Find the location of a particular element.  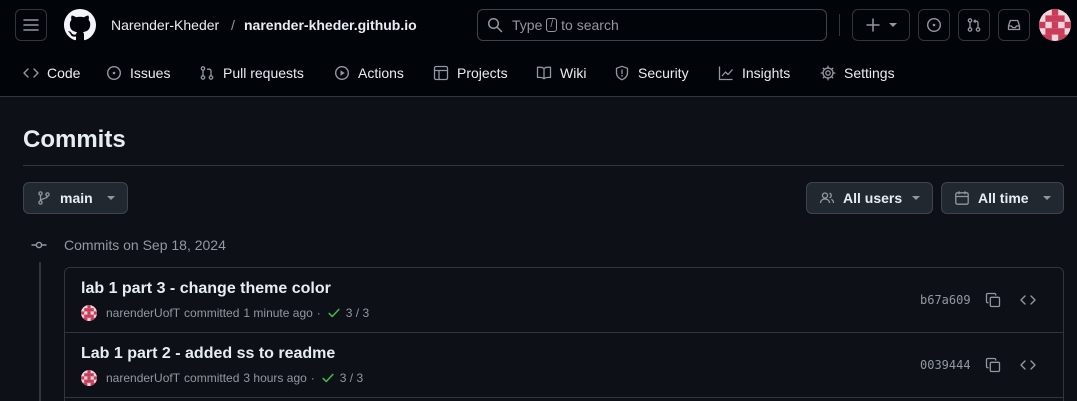

header-divider is located at coordinates (839, 25).